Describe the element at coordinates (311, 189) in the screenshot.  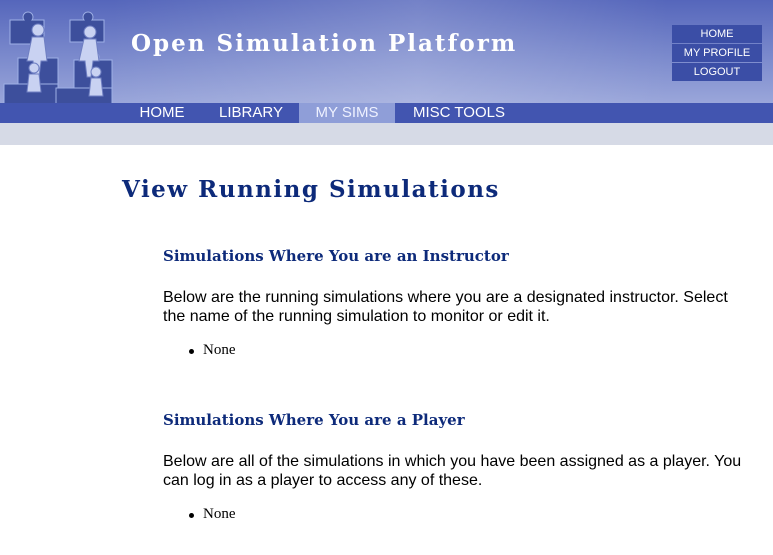
I see `page-title: View Running Simulations` at that location.